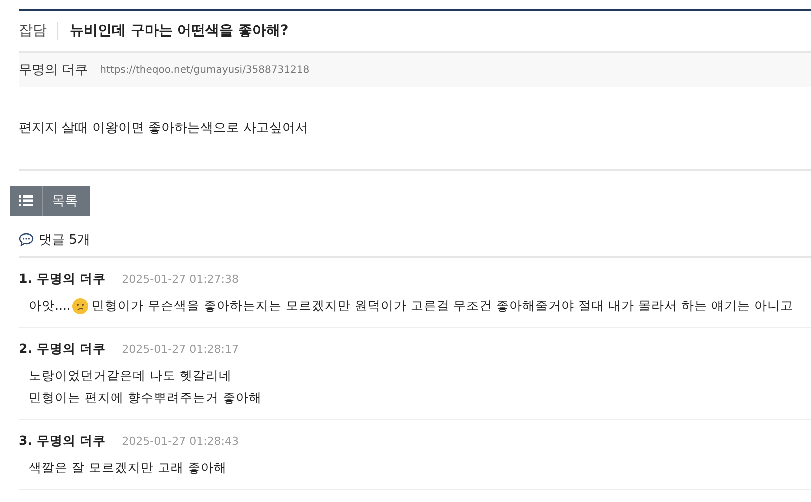 The height and width of the screenshot is (502, 811). Describe the element at coordinates (145, 398) in the screenshot. I see `comment-text: 민형이는 편지에 향수뿌려주는거 좋아해` at that location.